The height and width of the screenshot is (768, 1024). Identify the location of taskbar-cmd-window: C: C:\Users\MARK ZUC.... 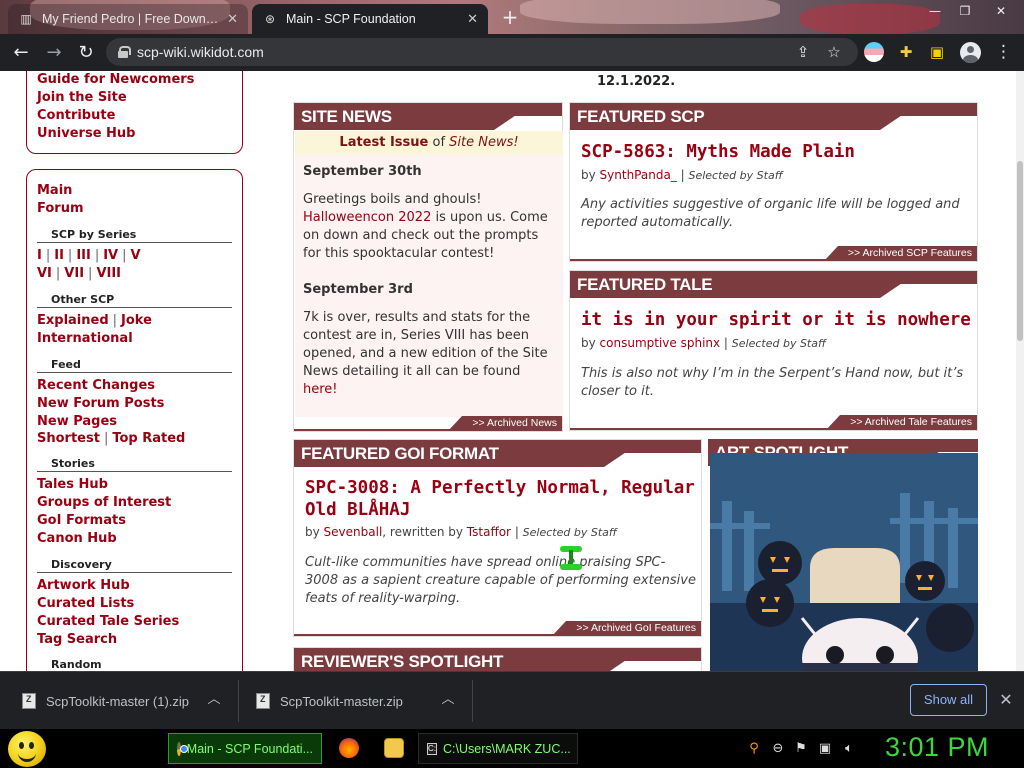
(498, 748).